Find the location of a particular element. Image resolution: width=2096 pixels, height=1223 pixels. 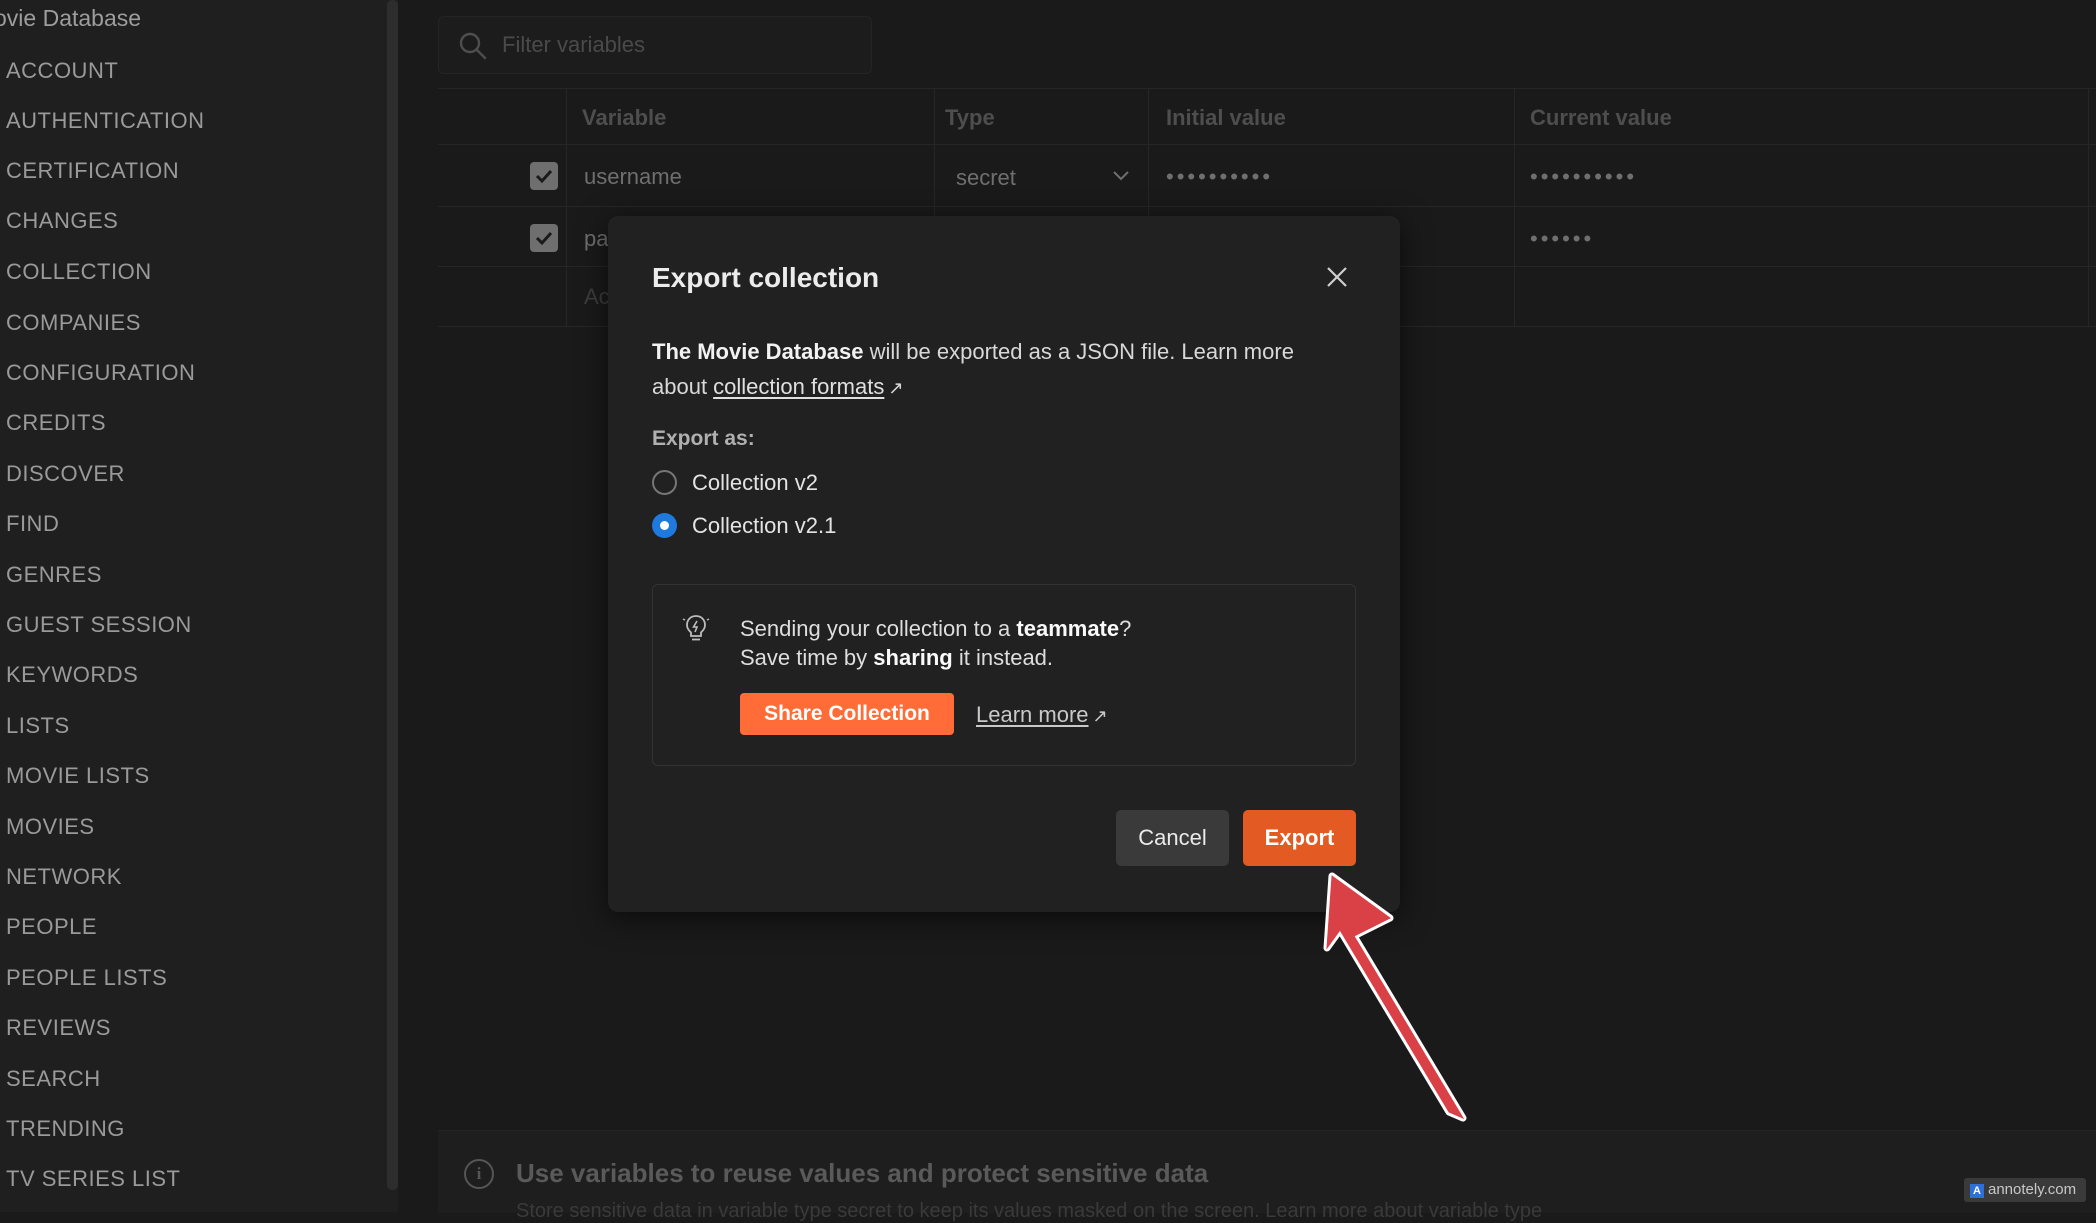

sidebar-item-reviews: REVIEWS is located at coordinates (58, 1028).